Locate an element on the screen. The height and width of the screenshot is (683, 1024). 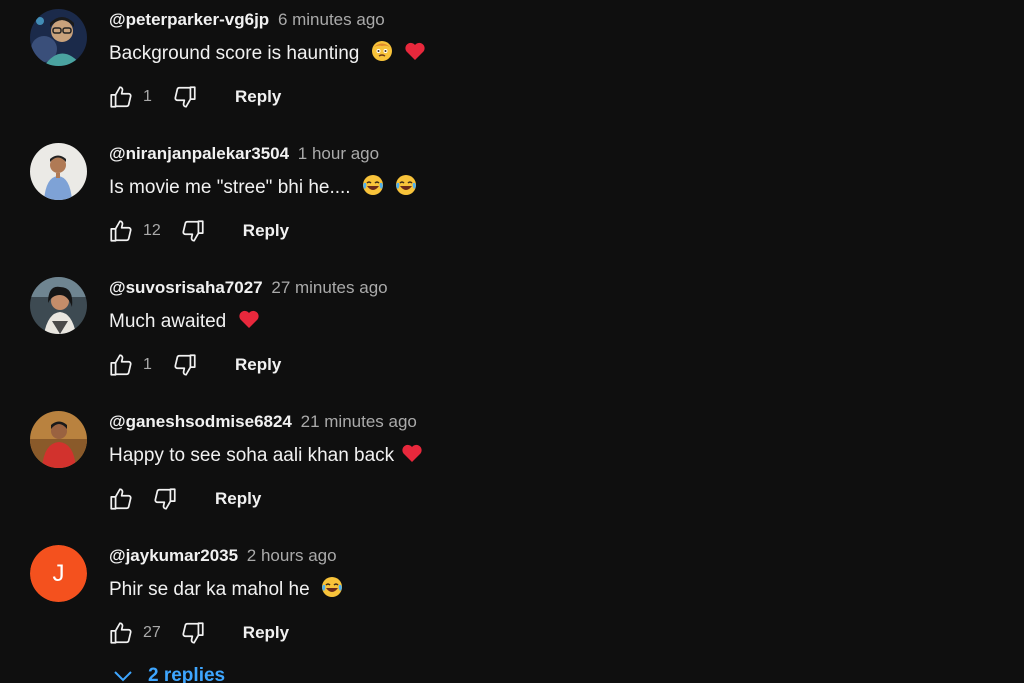
comment-author: @ganeshsodmise6824 is located at coordinates (200, 421).